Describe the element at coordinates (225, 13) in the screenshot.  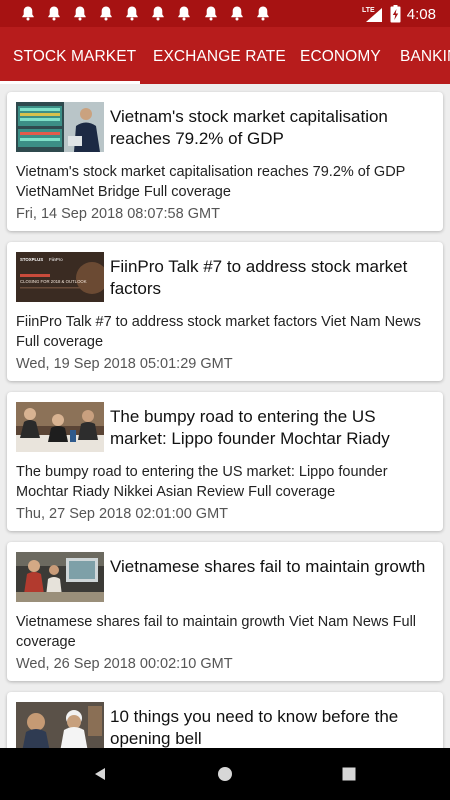
I see `status-bar: LTE 4:08` at that location.